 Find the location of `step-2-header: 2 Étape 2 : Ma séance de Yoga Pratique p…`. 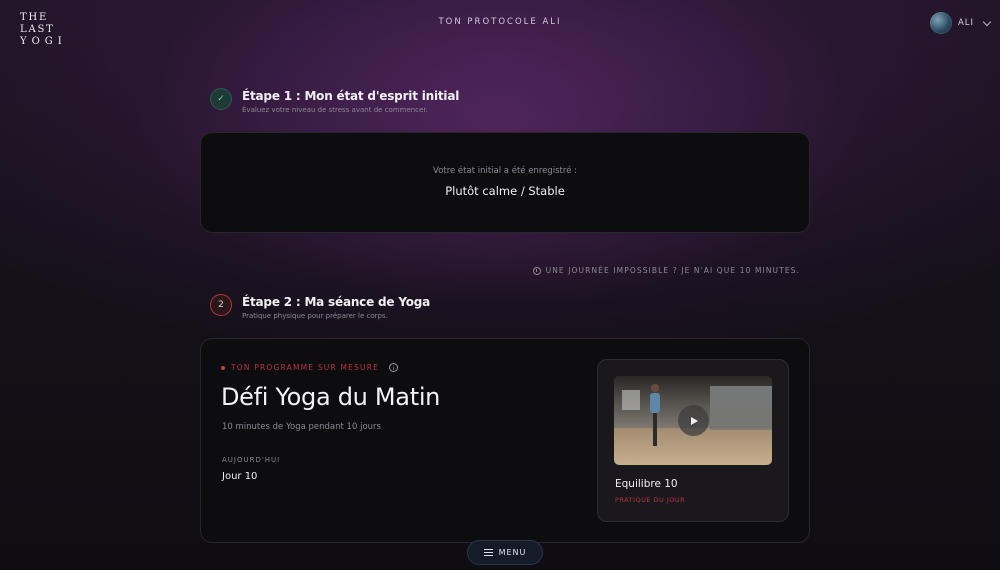

step-2-header: 2 Étape 2 : Ma séance de Yoga Pratique p… is located at coordinates (320, 307).